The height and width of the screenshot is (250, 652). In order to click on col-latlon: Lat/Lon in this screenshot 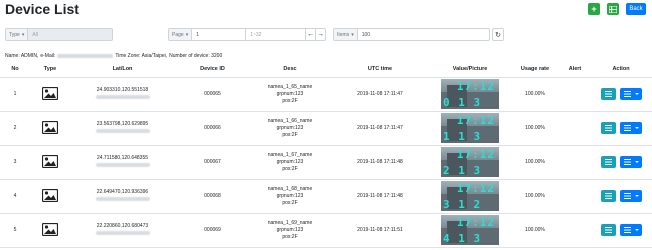, I will do `click(122, 69)`.